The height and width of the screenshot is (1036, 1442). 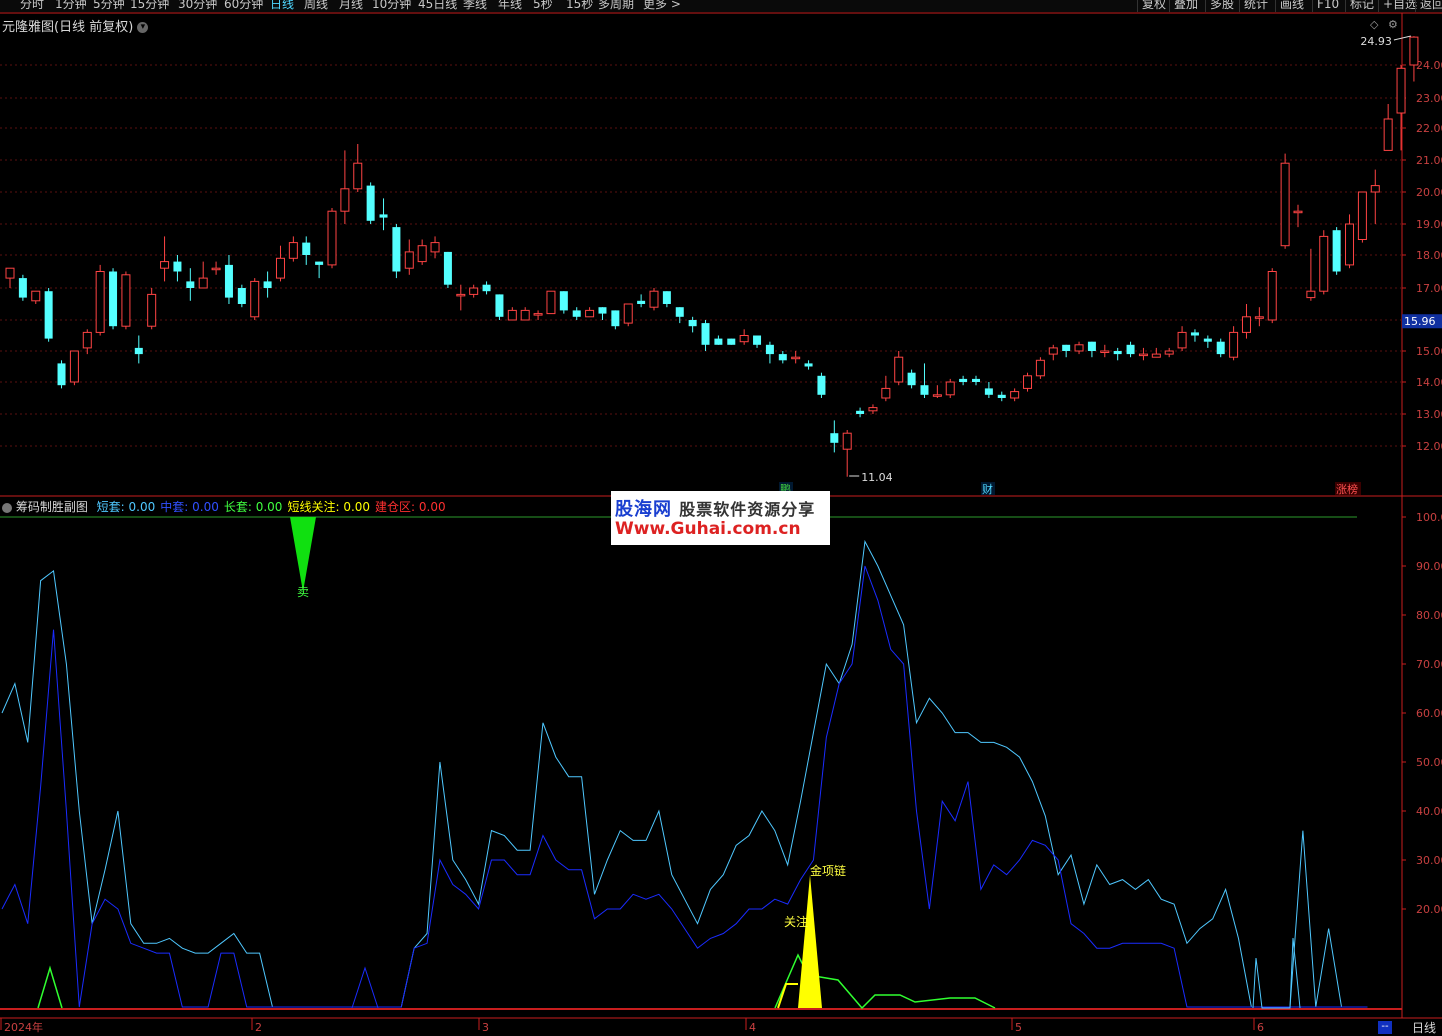 What do you see at coordinates (1429, 517) in the screenshot?
I see `indicator-axis-label: 100.00` at bounding box center [1429, 517].